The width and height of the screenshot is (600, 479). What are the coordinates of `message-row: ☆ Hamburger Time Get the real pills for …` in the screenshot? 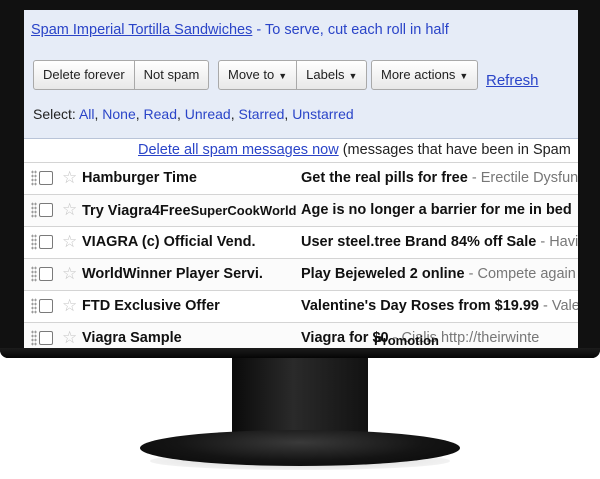 It's located at (301, 178).